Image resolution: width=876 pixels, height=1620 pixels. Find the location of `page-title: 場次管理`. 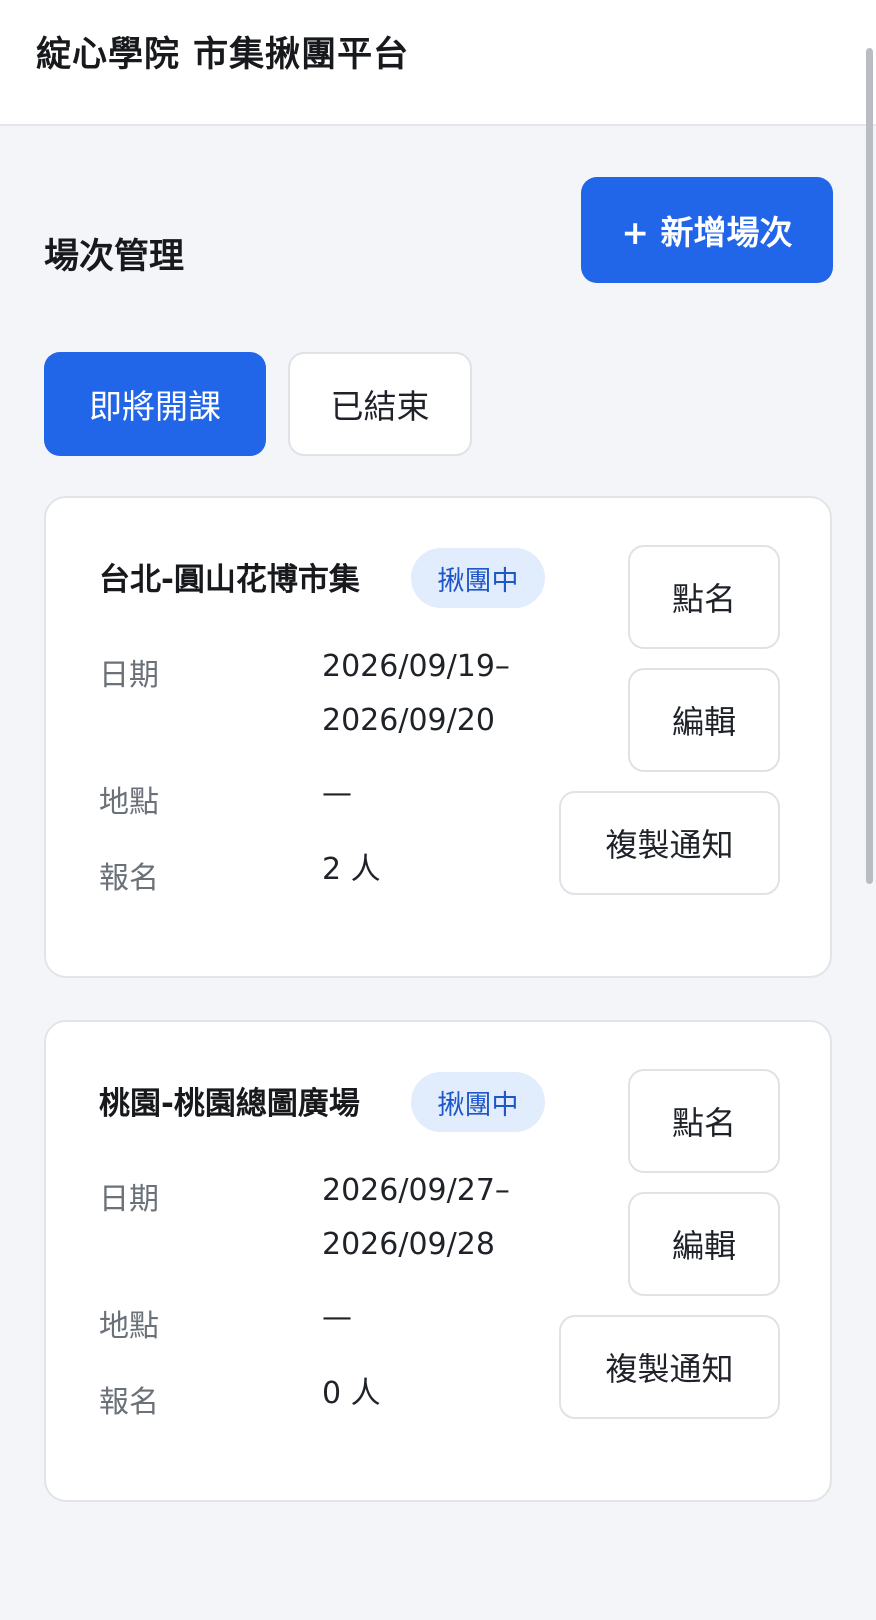

page-title: 場次管理 is located at coordinates (114, 257).